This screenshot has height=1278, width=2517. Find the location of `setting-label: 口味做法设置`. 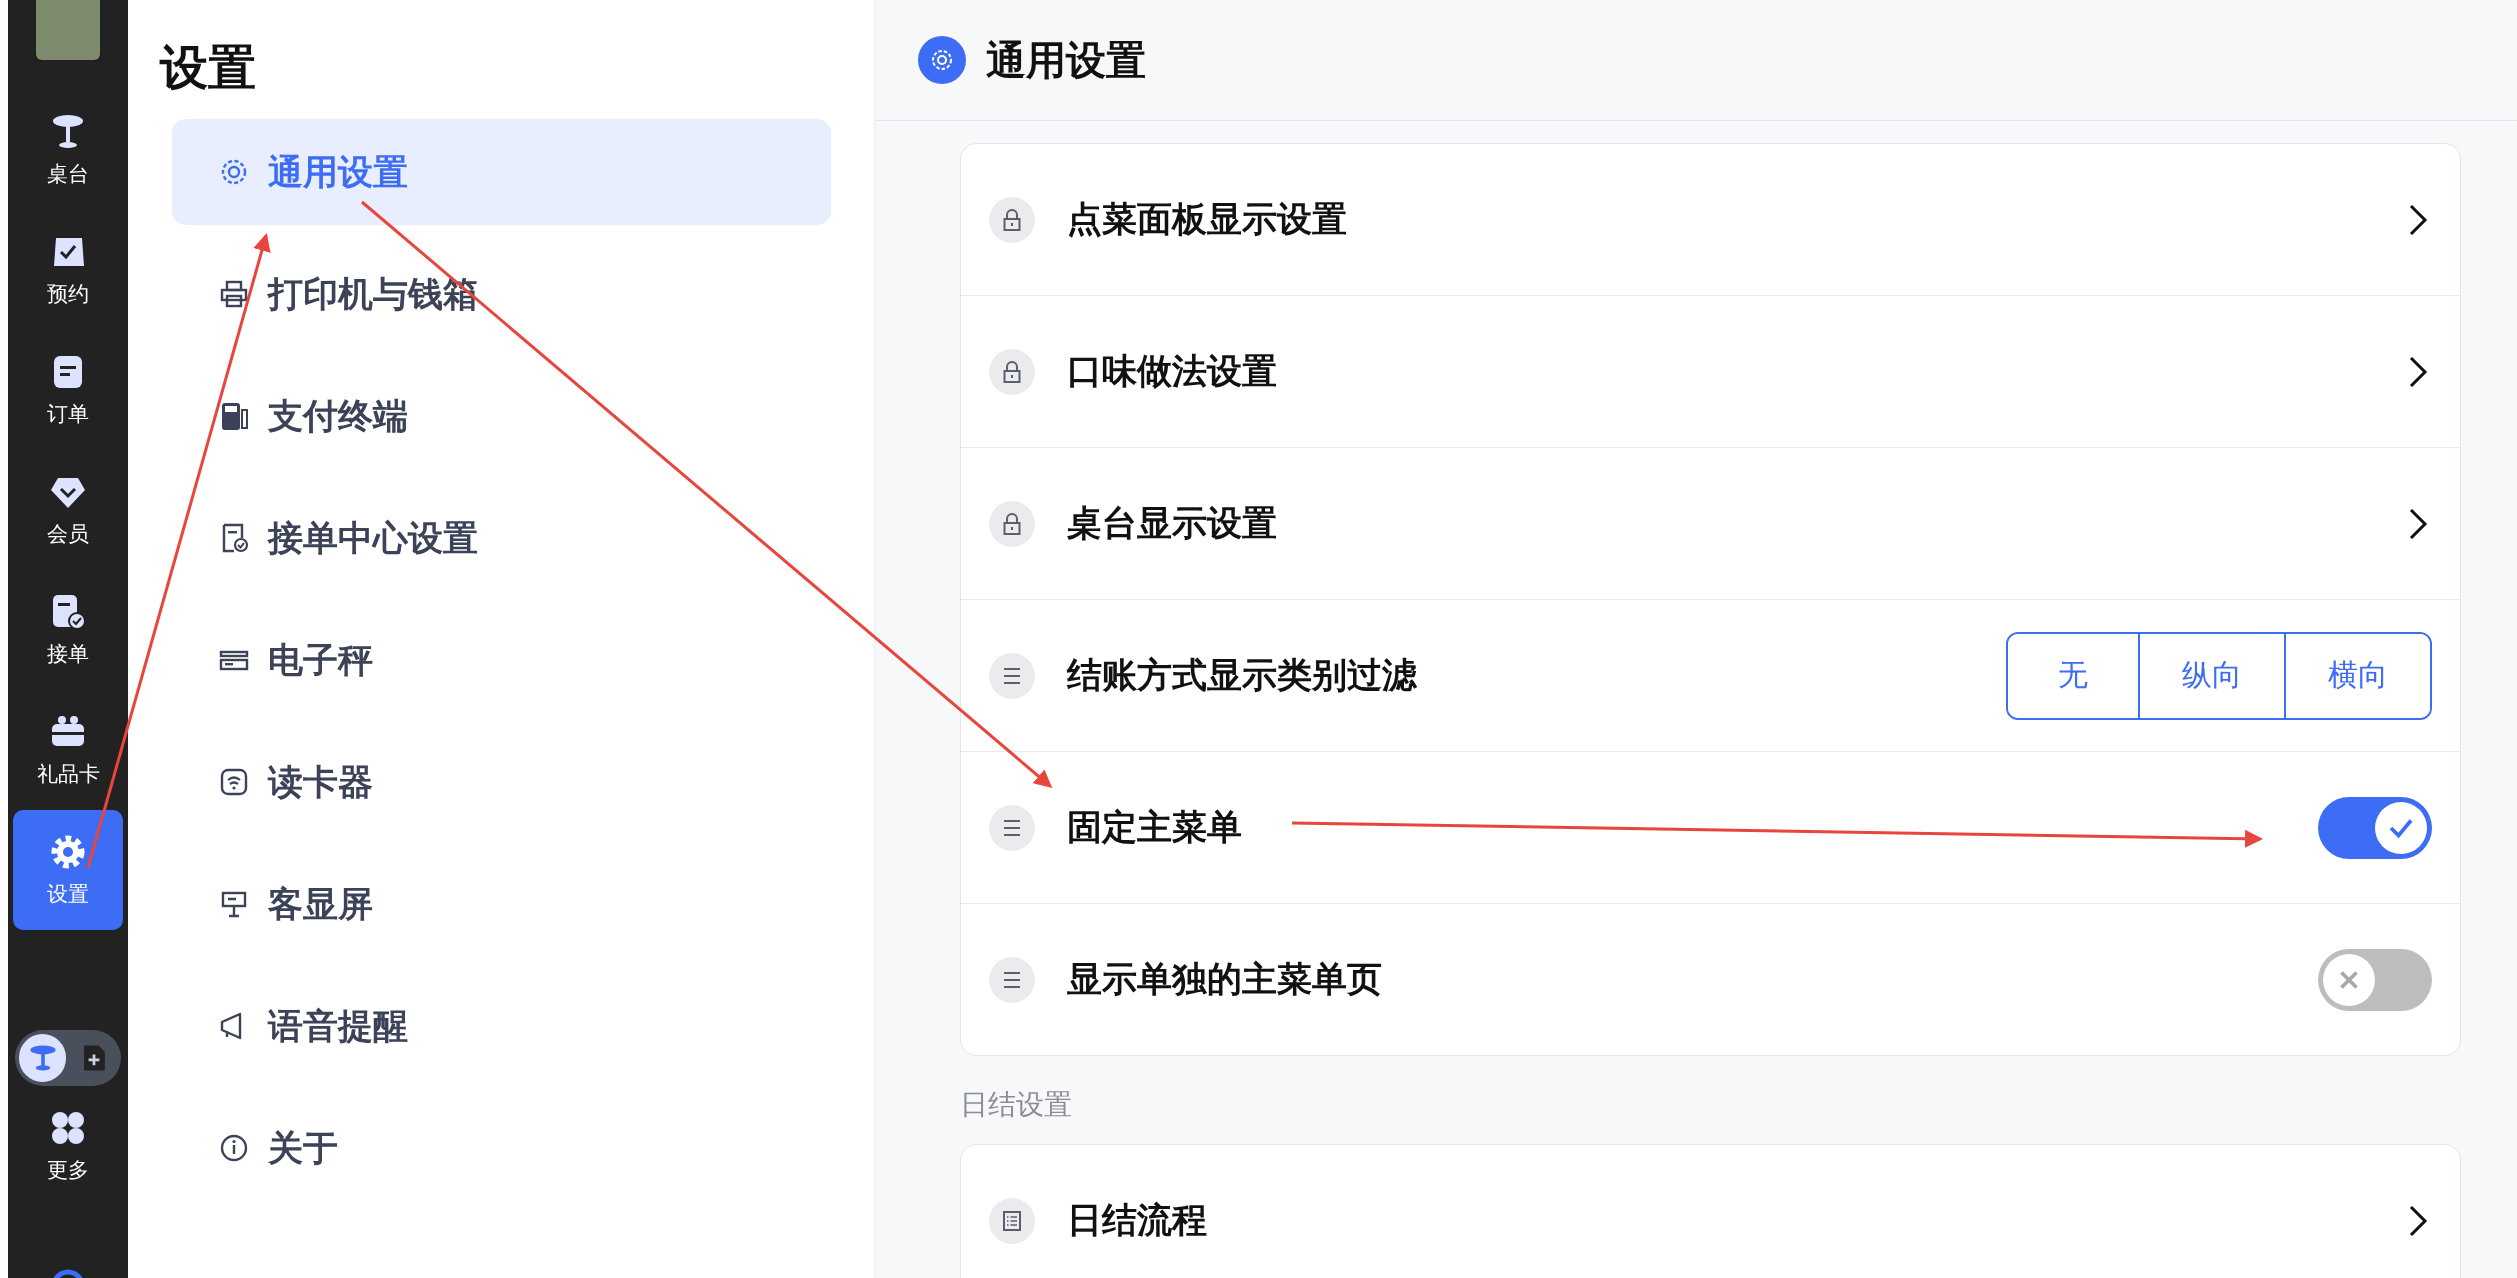

setting-label: 口味做法设置 is located at coordinates (1172, 371).